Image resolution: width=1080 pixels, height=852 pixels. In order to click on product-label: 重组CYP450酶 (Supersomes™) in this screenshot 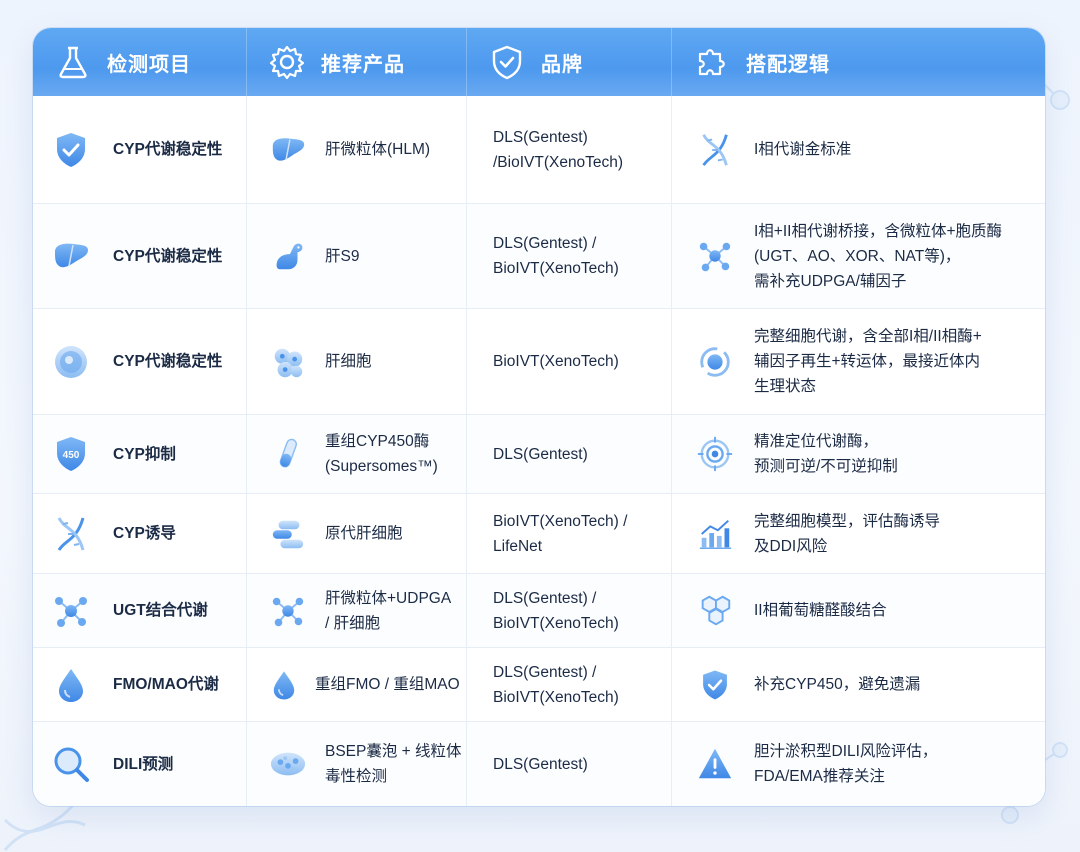, I will do `click(381, 454)`.